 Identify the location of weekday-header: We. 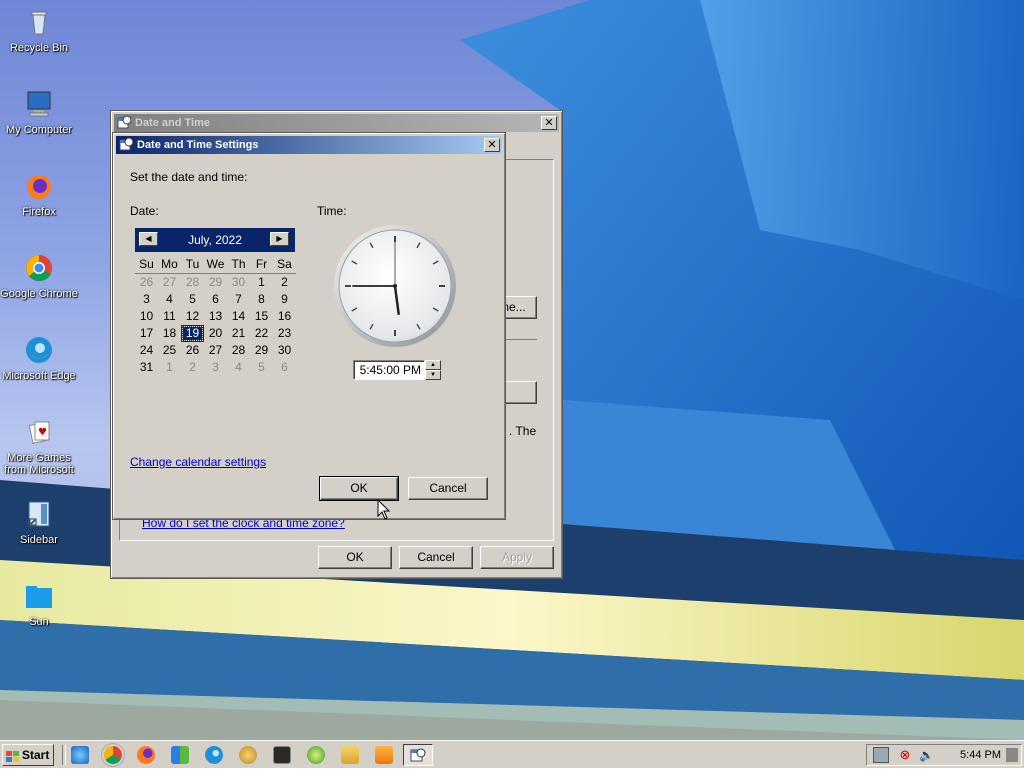
(215, 265).